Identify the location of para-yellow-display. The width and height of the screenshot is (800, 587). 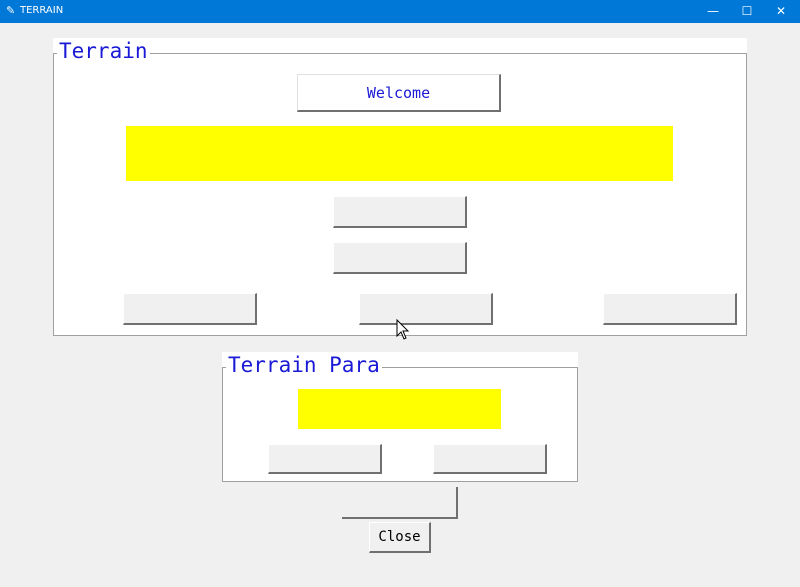
(399, 409).